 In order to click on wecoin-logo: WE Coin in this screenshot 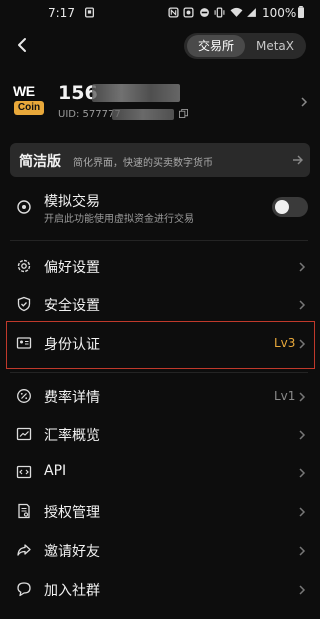, I will do `click(29, 100)`.